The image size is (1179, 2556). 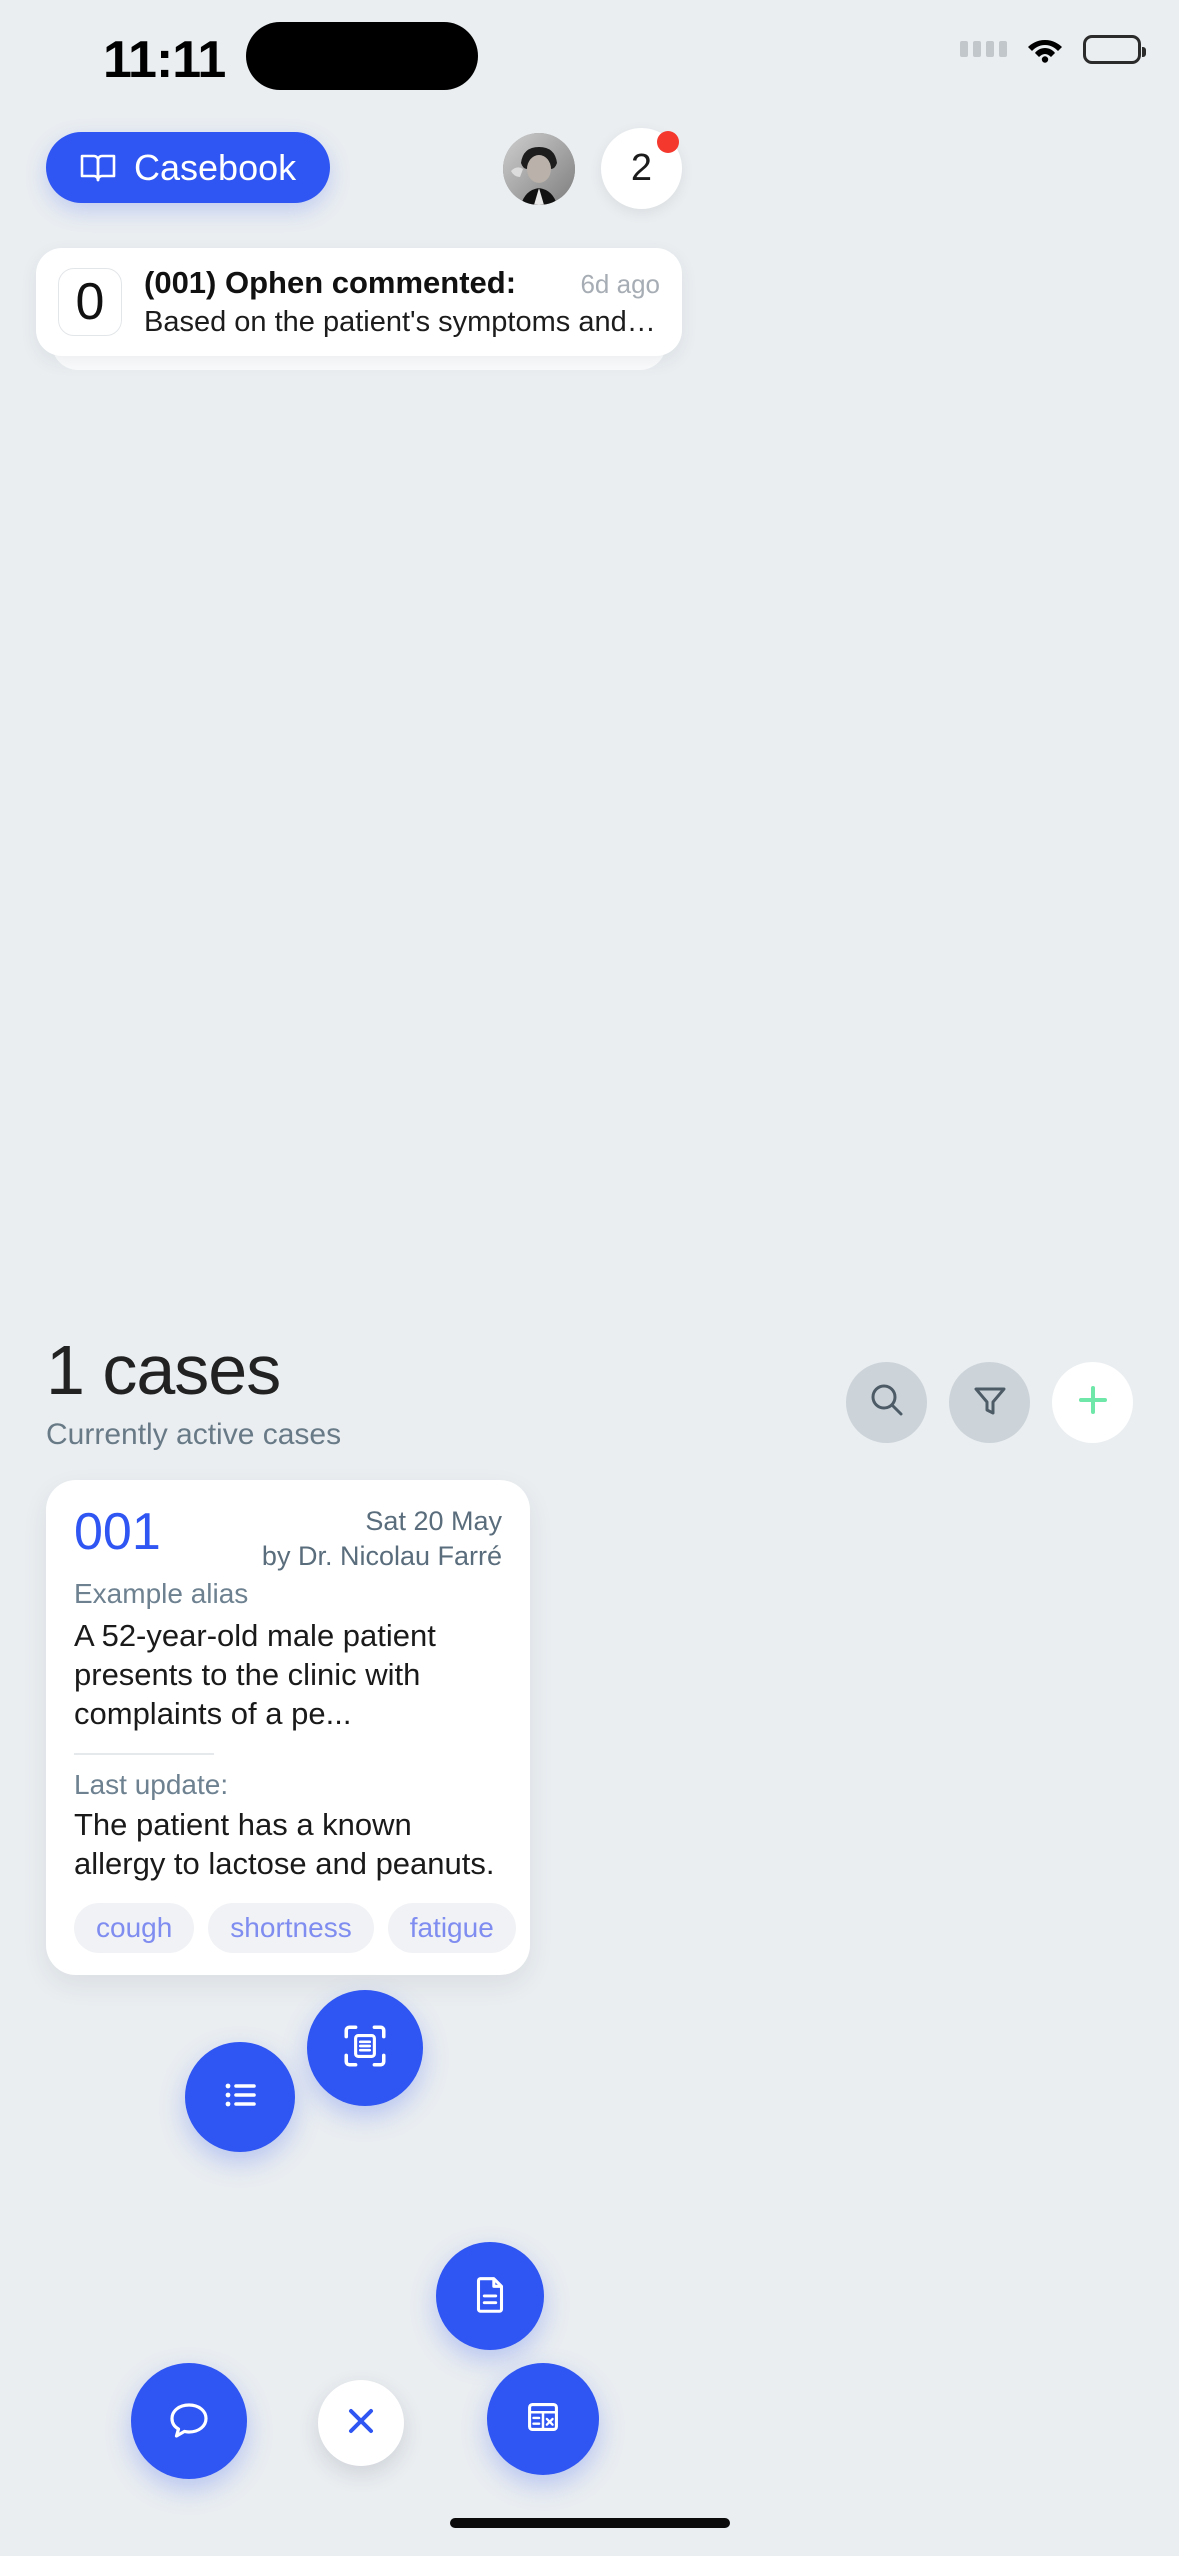 What do you see at coordinates (1045, 49) in the screenshot?
I see `wifi-icon` at bounding box center [1045, 49].